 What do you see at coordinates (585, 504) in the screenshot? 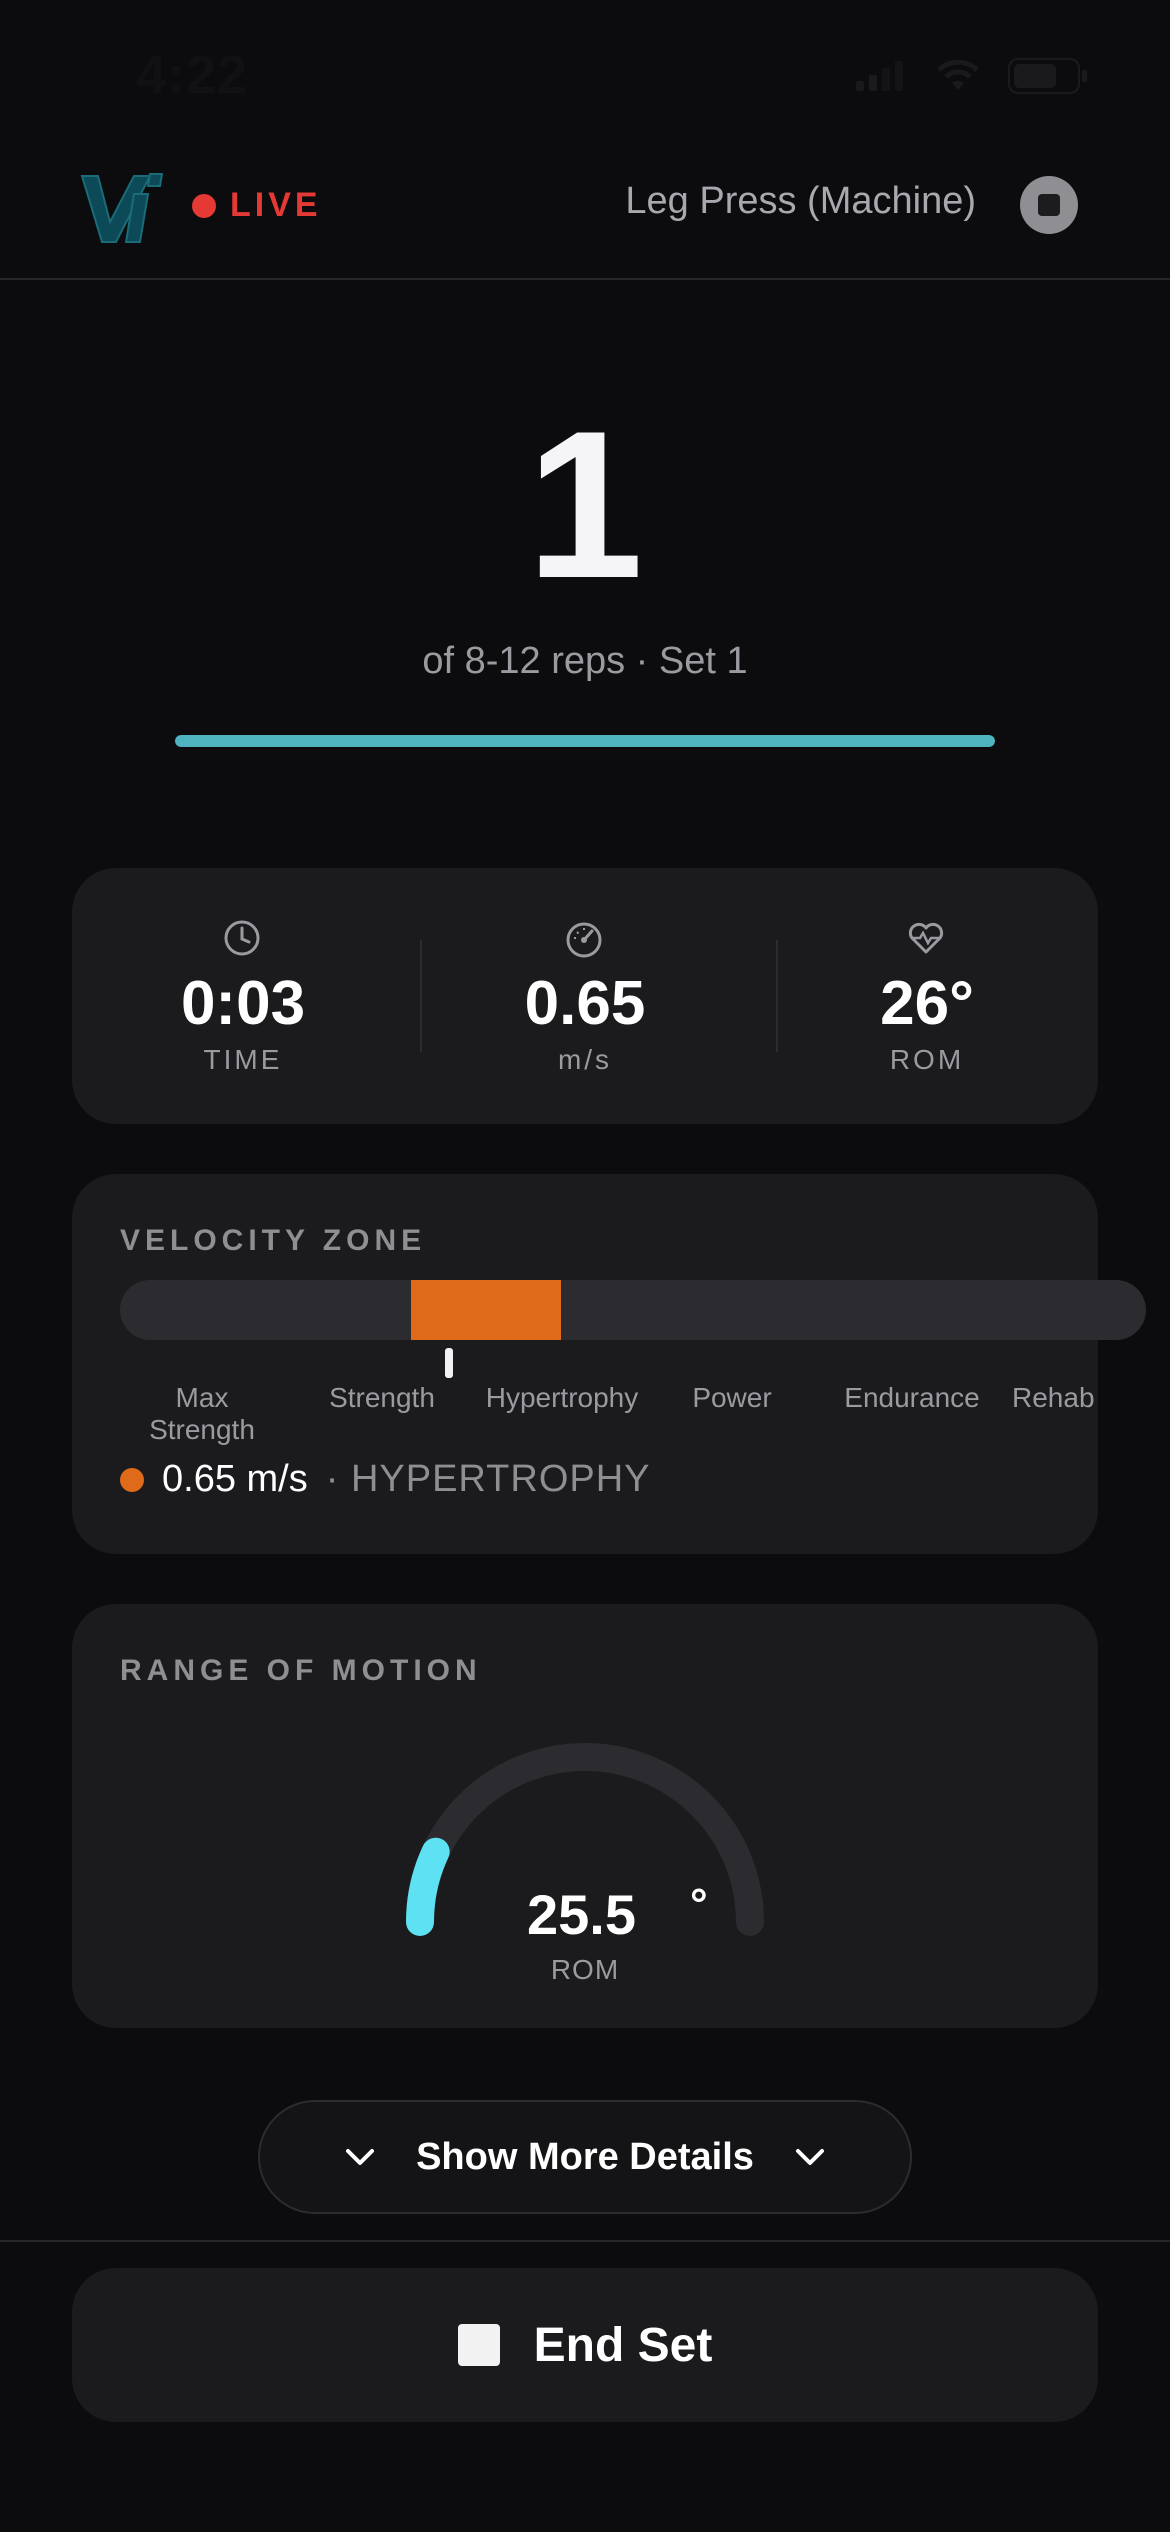
I see `rep-count: 1` at bounding box center [585, 504].